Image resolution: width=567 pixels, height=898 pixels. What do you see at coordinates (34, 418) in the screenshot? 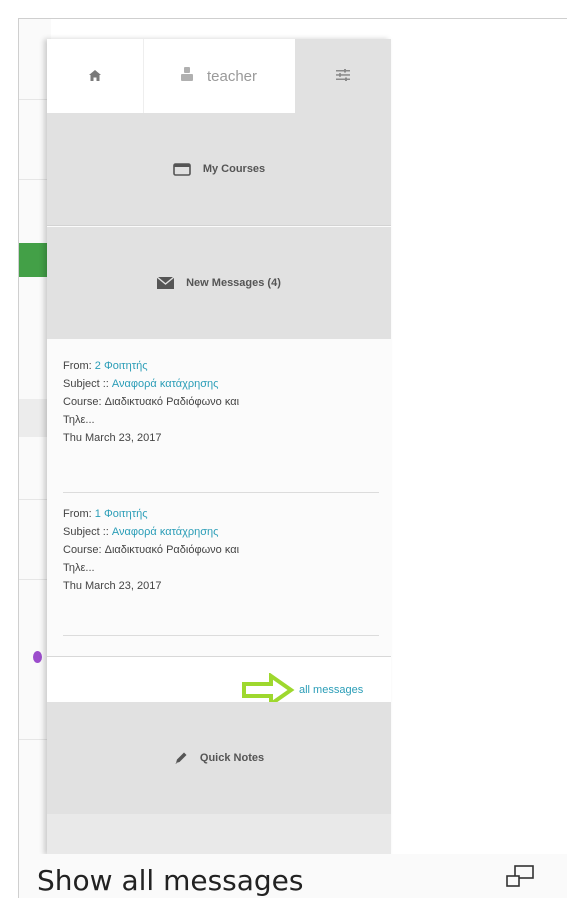
I see `background-box` at bounding box center [34, 418].